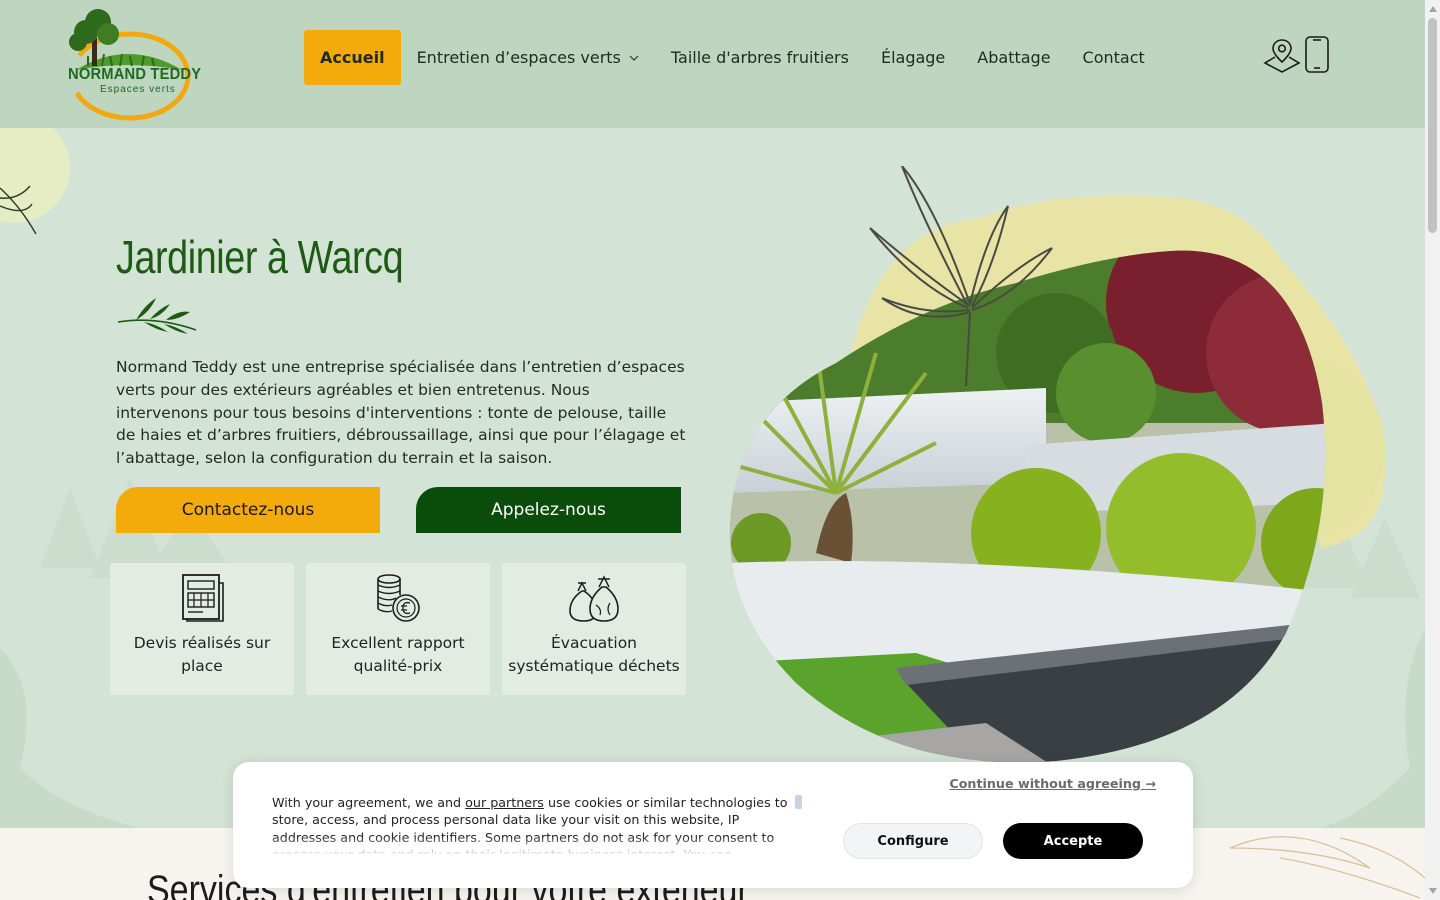 Image resolution: width=1440 pixels, height=900 pixels. I want to click on hero-title: Jardinier à Warcq, so click(260, 257).